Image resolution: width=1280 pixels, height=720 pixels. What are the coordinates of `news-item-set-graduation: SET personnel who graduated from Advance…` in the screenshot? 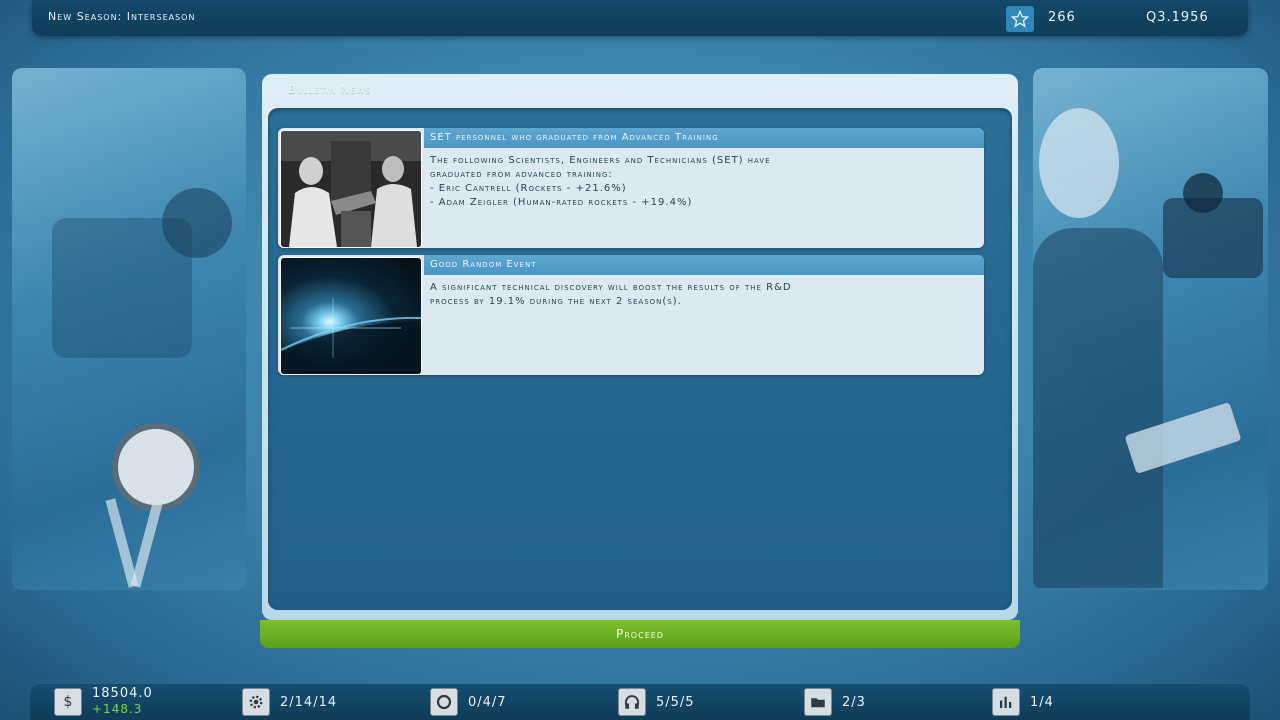 It's located at (631, 188).